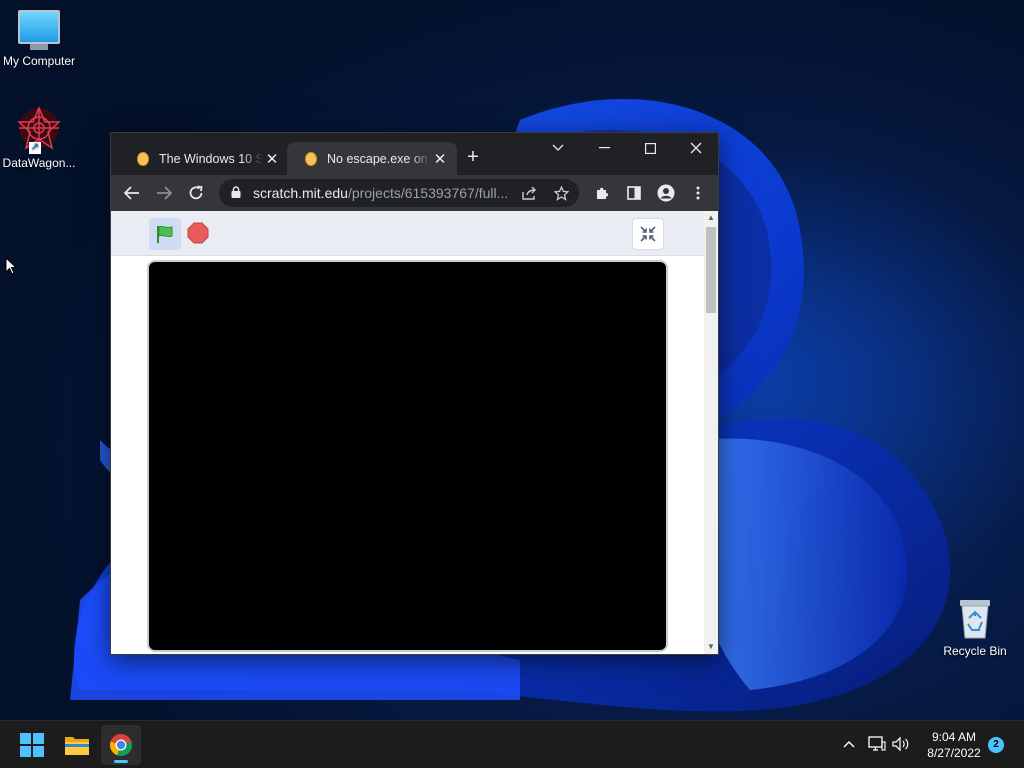  I want to click on computer-icon, so click(39, 30).